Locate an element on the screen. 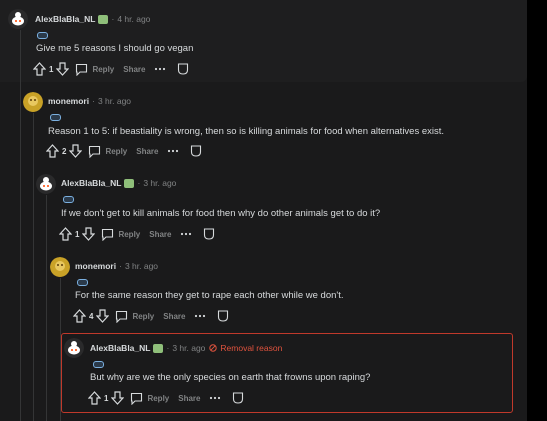 The height and width of the screenshot is (421, 547). vote-count: 2 is located at coordinates (64, 151).